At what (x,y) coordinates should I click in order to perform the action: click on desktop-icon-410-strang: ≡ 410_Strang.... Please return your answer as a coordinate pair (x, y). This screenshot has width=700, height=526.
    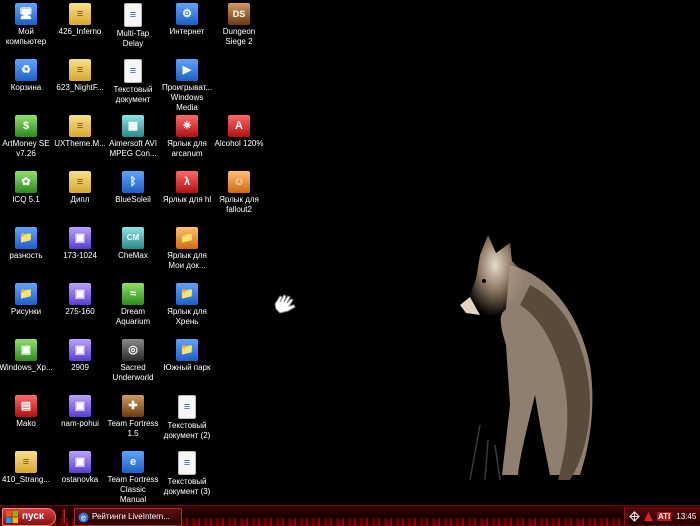
    Looking at the image, I should click on (26, 477).